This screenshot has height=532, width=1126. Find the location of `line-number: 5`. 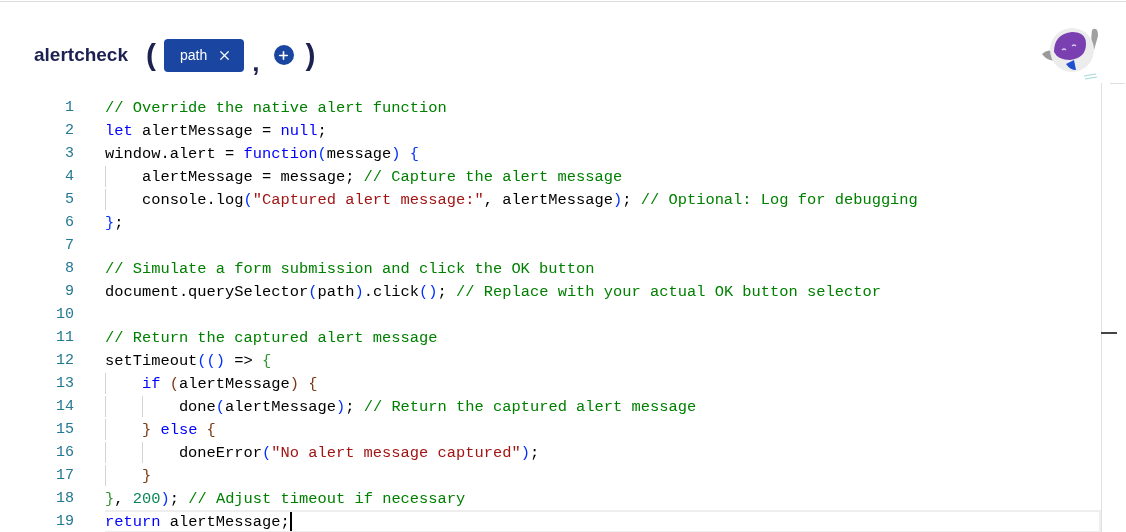

line-number: 5 is located at coordinates (69, 199).